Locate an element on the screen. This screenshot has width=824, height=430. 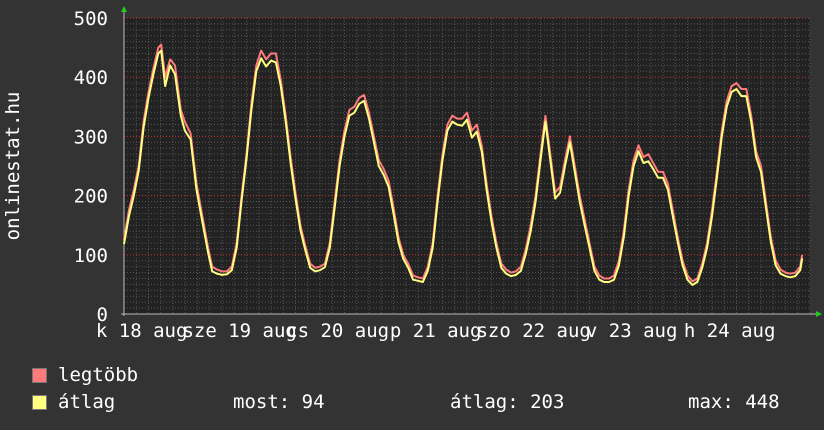
stat-current: most: 94 is located at coordinates (279, 402).